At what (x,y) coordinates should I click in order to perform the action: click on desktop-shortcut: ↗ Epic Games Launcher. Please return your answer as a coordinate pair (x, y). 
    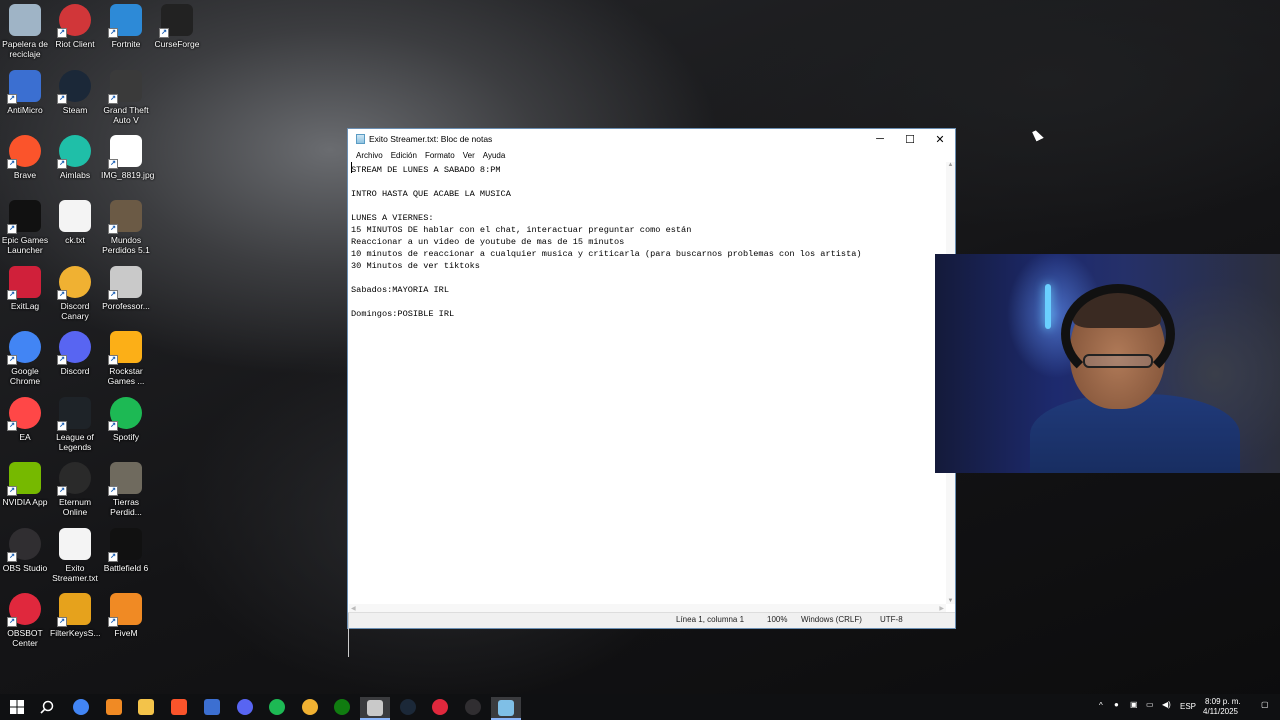
    Looking at the image, I should click on (25, 225).